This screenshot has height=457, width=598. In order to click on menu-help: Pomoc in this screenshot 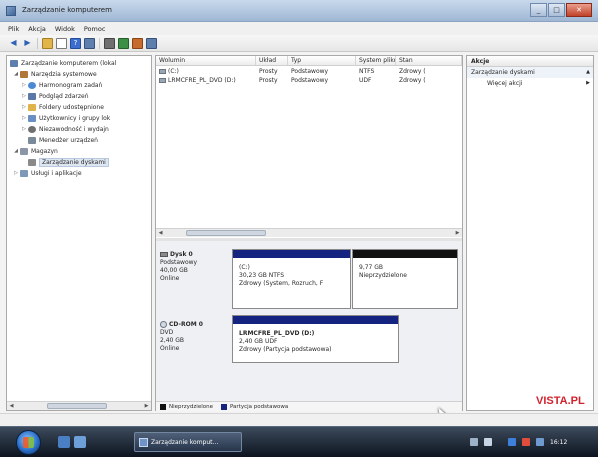, I will do `click(95, 29)`.